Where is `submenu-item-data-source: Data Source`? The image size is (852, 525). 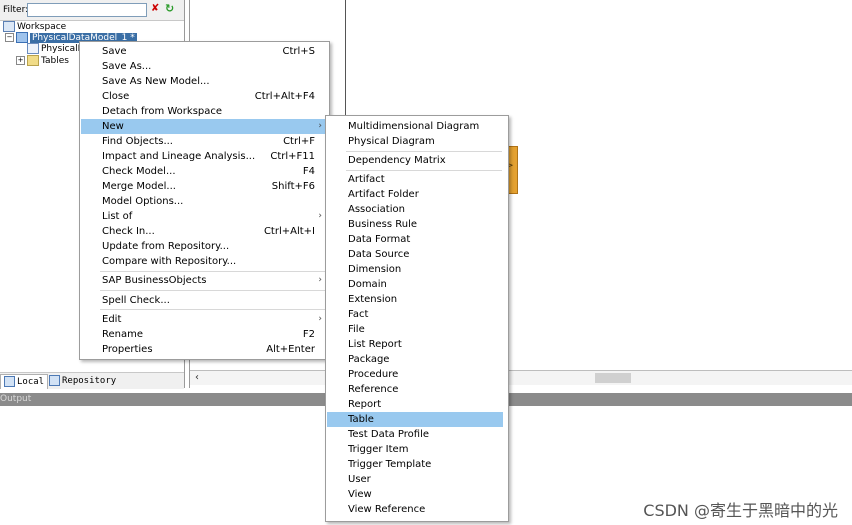
submenu-item-data-source: Data Source is located at coordinates (415, 254).